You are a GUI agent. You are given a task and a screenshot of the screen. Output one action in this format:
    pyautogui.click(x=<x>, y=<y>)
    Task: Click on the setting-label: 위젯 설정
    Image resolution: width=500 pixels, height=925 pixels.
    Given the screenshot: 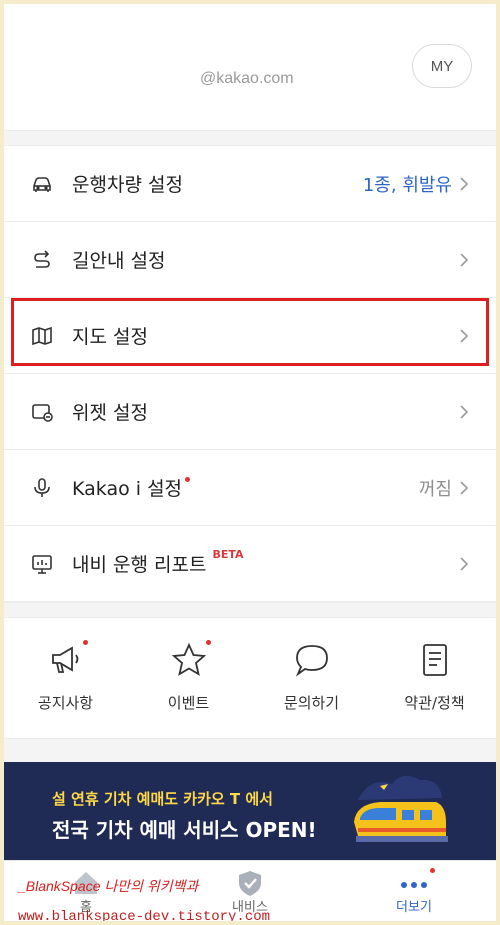 What is the action you would take?
    pyautogui.click(x=110, y=413)
    